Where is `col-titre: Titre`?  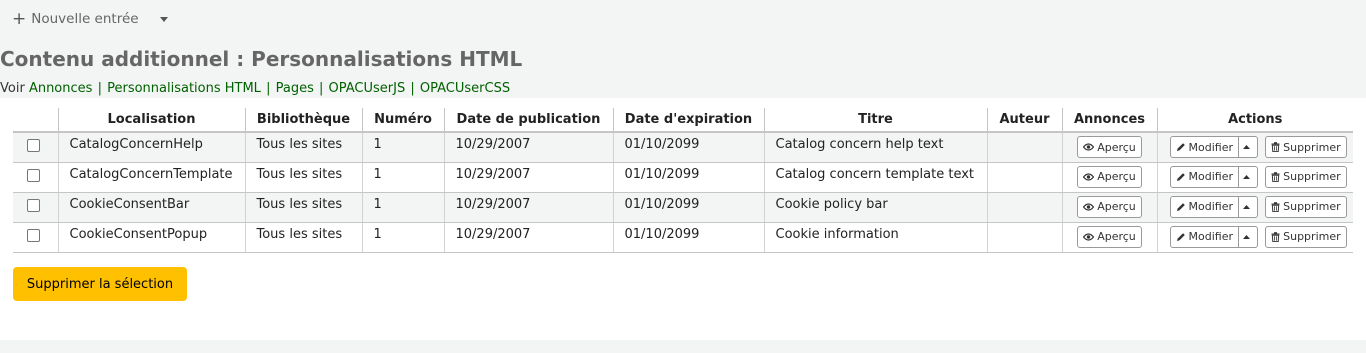 col-titre: Titre is located at coordinates (876, 120).